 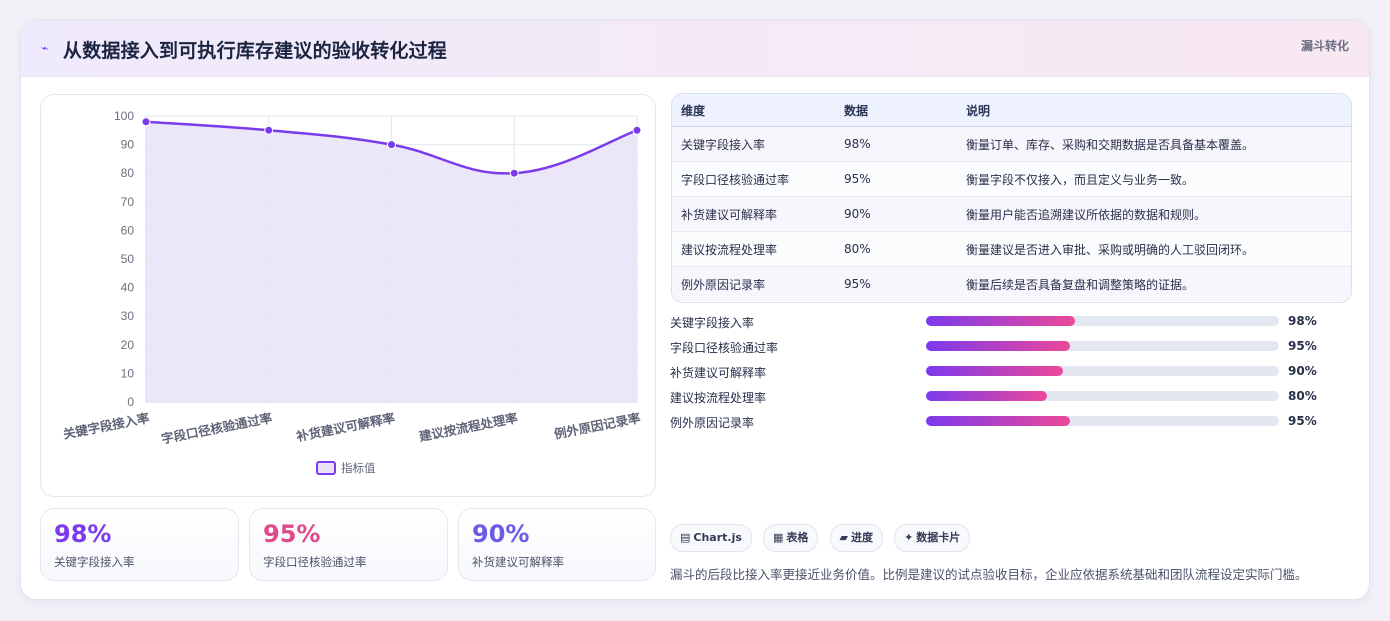 I want to click on progress-value: 95%, so click(x=1302, y=421).